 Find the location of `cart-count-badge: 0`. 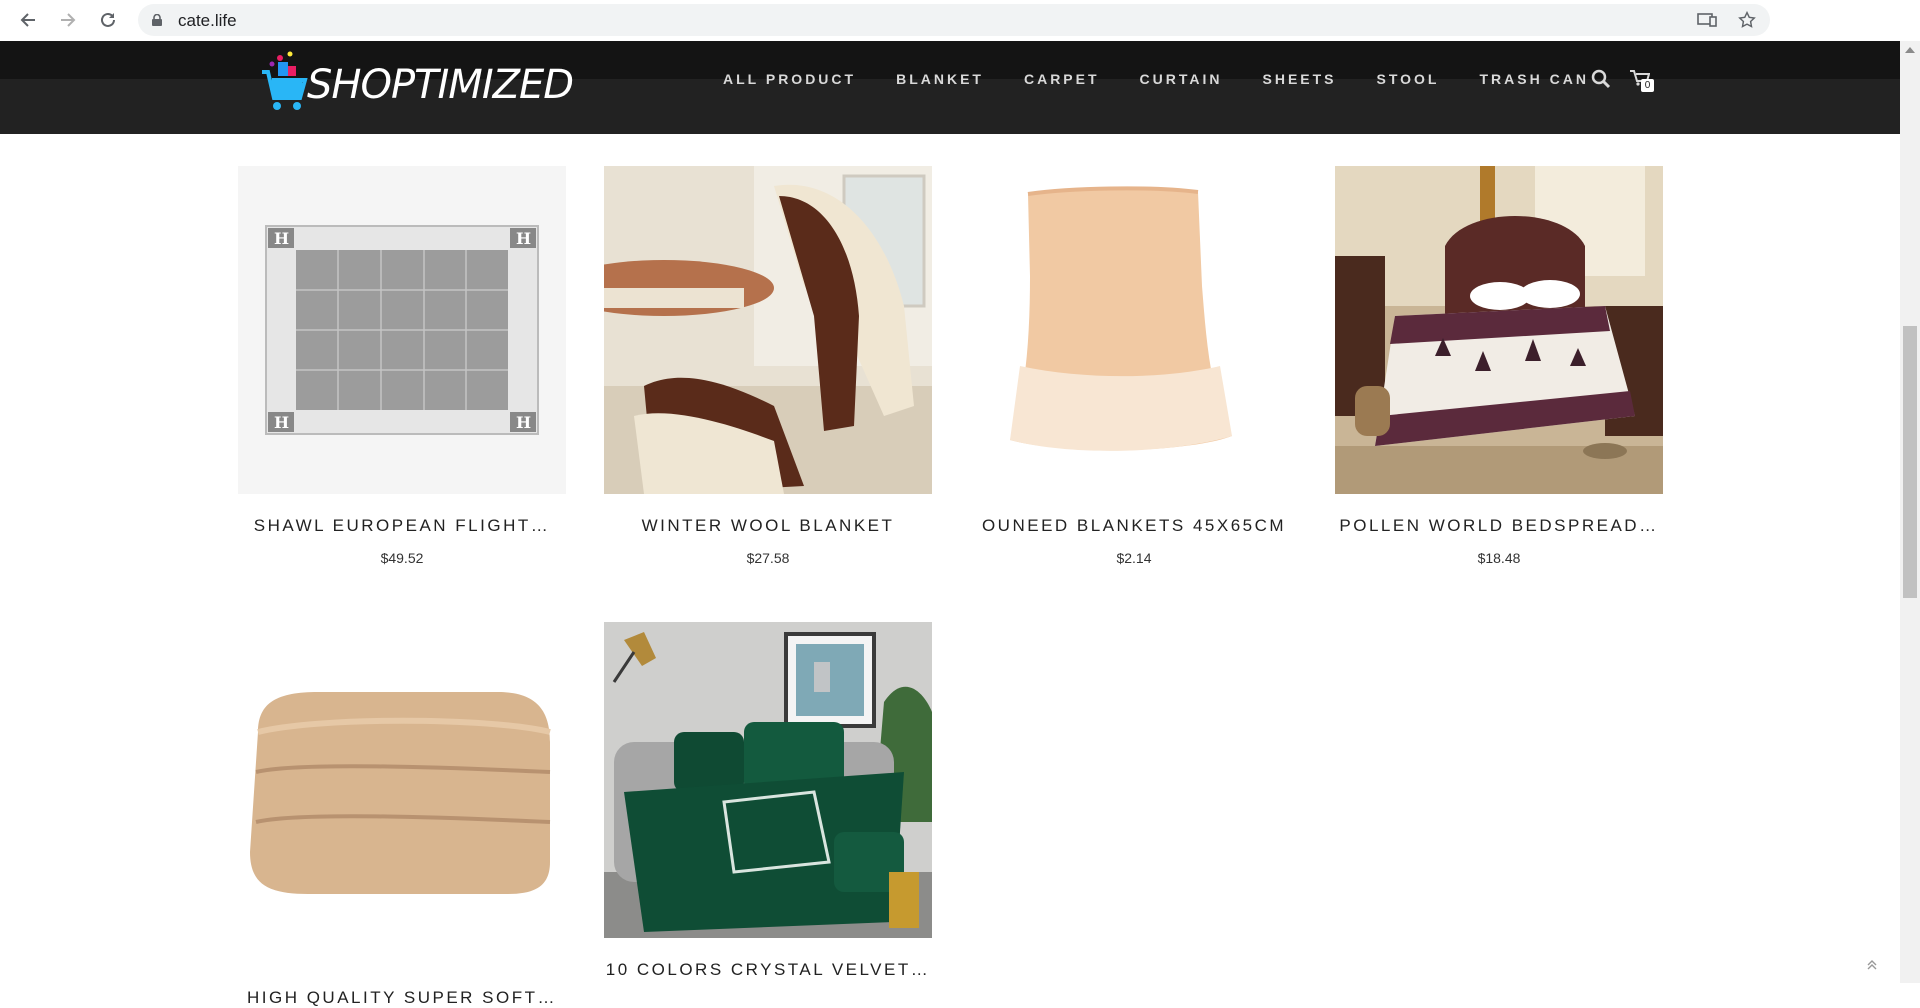

cart-count-badge: 0 is located at coordinates (1647, 85).